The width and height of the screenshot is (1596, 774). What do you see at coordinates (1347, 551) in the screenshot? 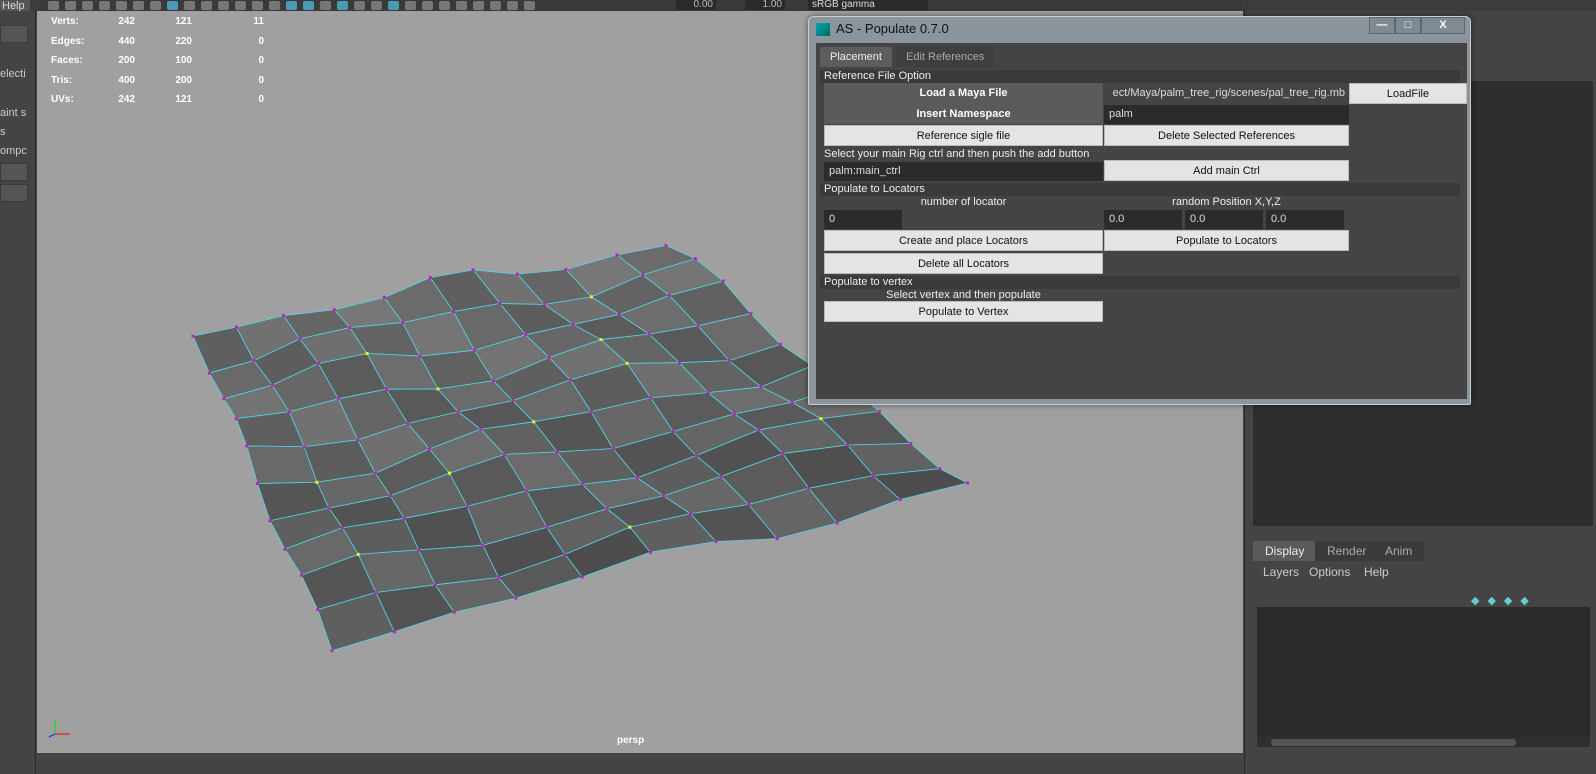
I see `tab-render: Render` at bounding box center [1347, 551].